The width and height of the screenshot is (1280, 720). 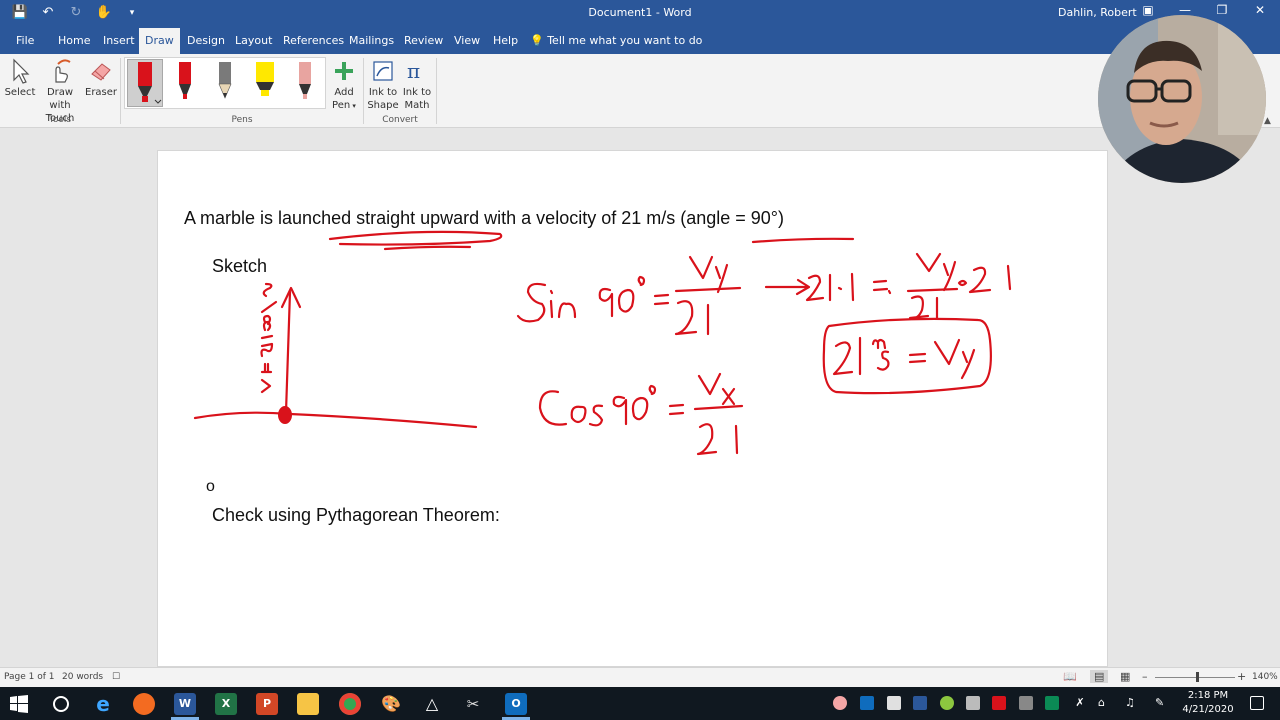 I want to click on clock-date: 4/21/2020, so click(x=1208, y=709).